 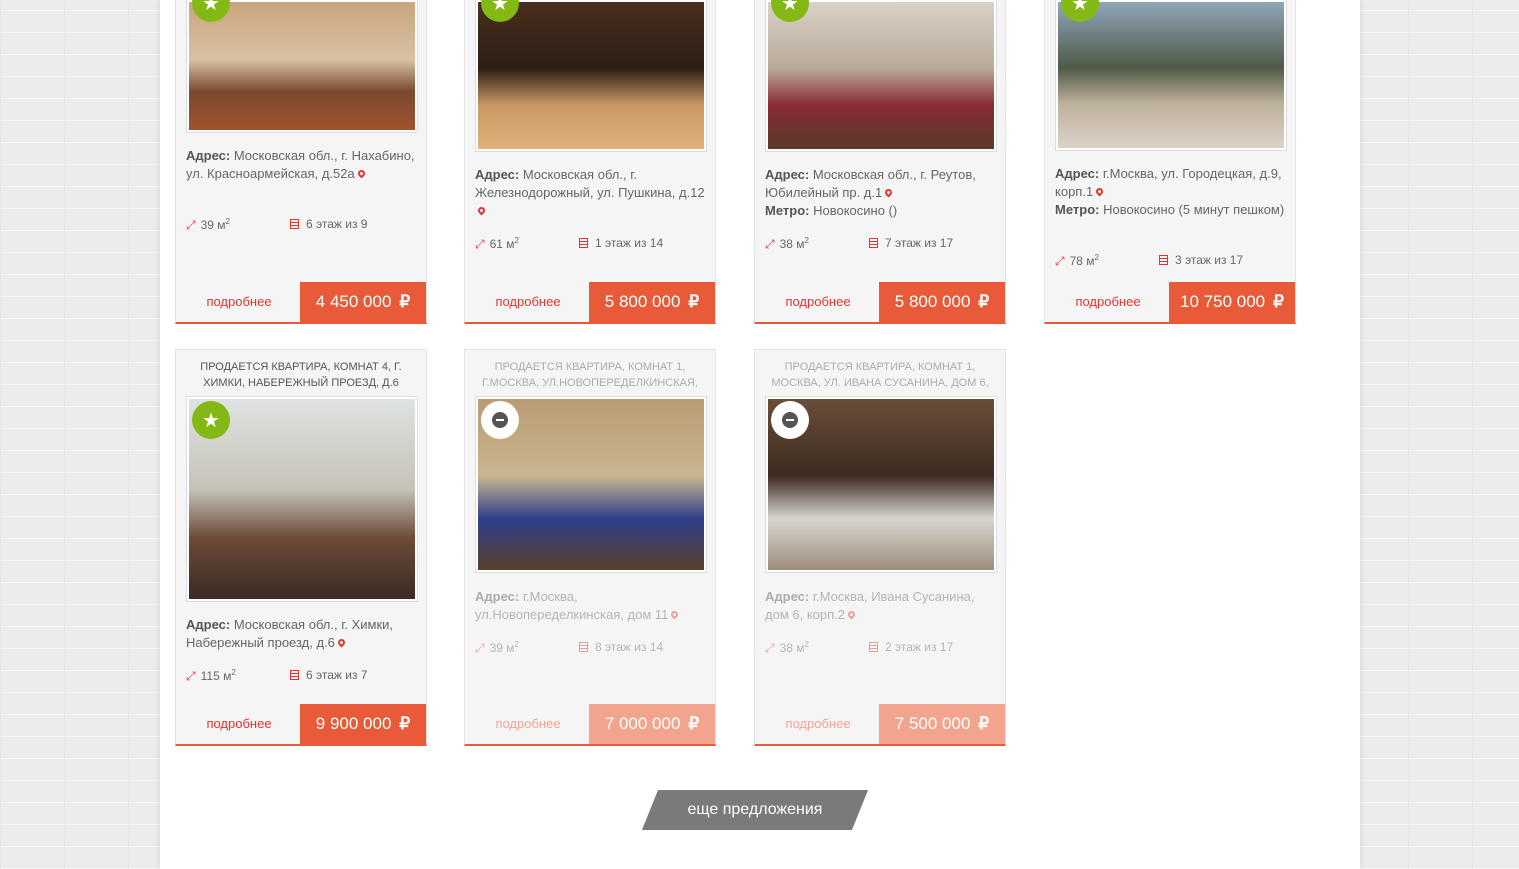 I want to click on metro-label: Метро:, so click(x=1077, y=209).